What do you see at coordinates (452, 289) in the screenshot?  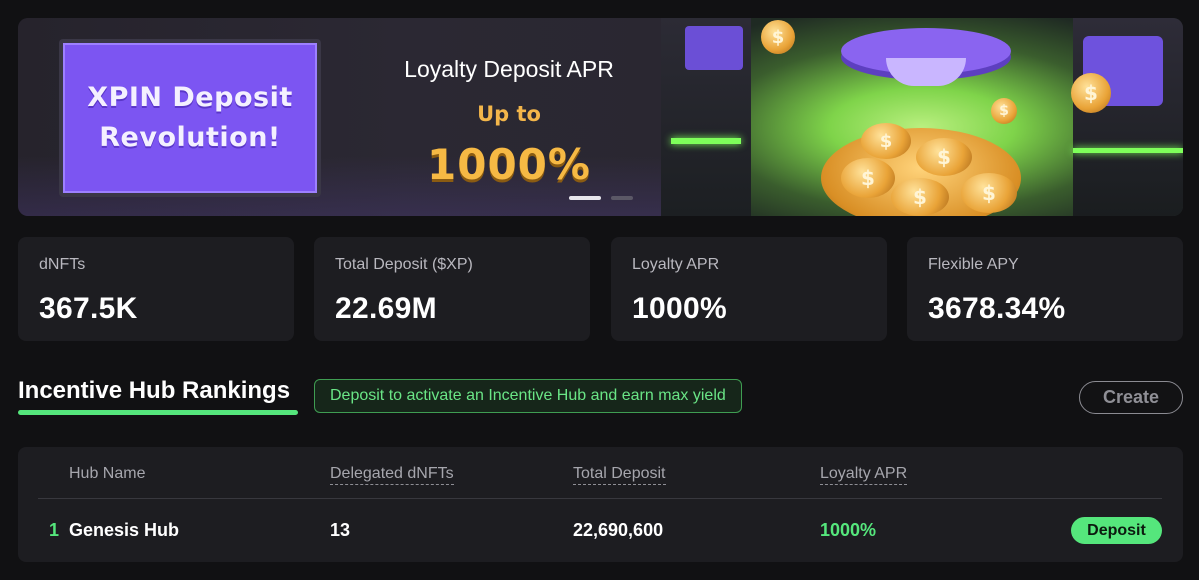 I see `stat-card-total-deposit: Total Deposit ($XP) 22.69M` at bounding box center [452, 289].